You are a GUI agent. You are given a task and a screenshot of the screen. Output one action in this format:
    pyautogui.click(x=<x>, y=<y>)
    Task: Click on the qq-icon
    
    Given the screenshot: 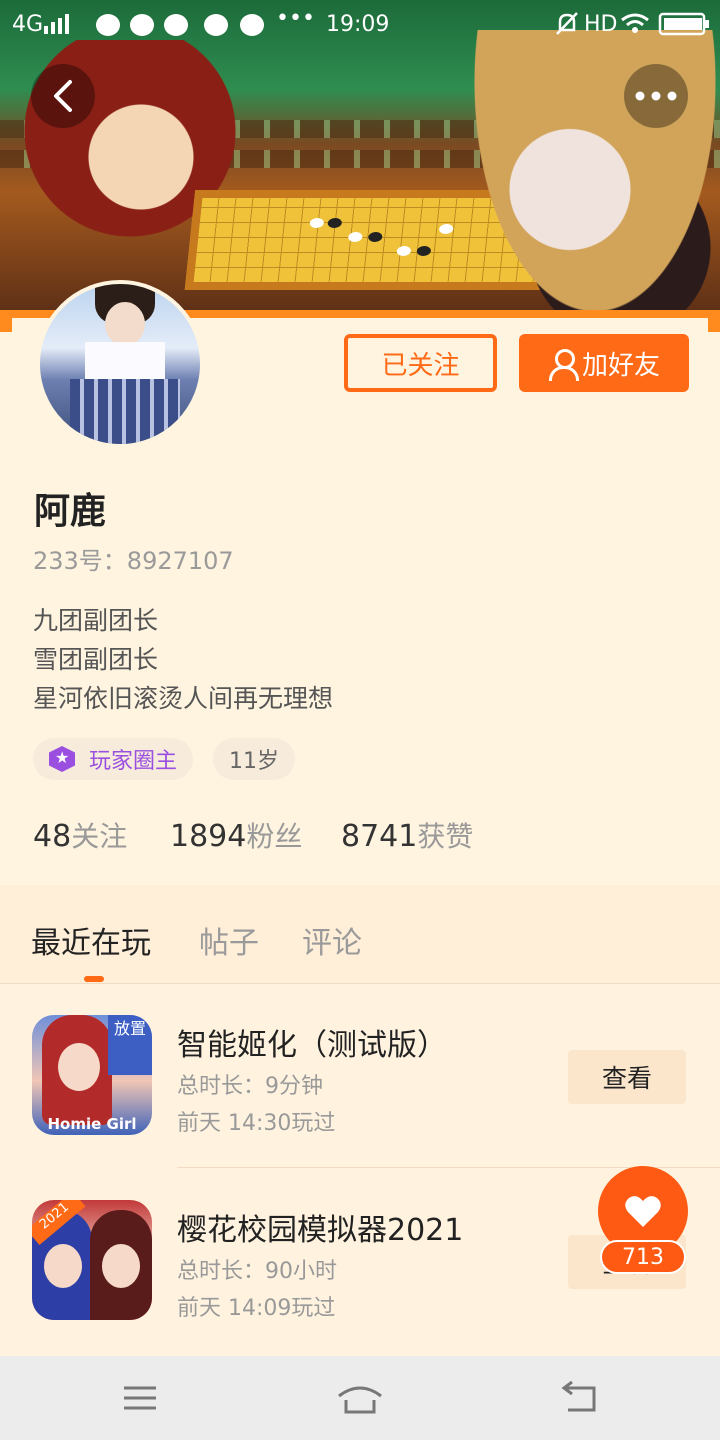 What is the action you would take?
    pyautogui.click(x=142, y=25)
    